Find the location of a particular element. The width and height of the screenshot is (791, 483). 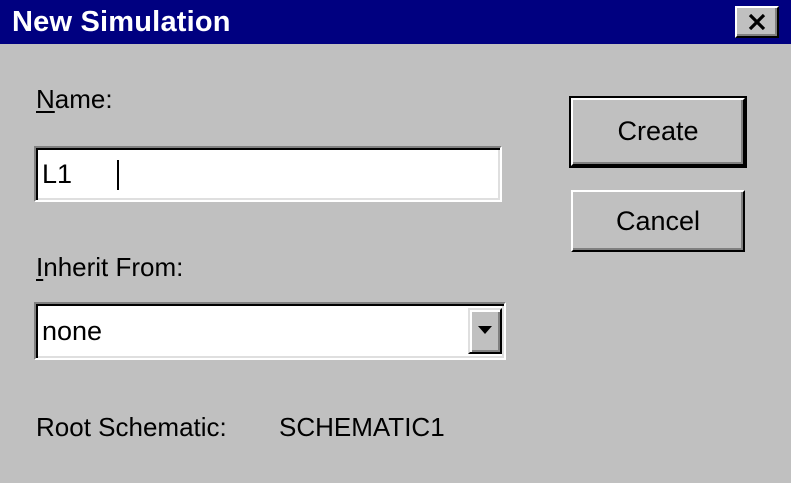

cancel-button: Cancel is located at coordinates (658, 221).